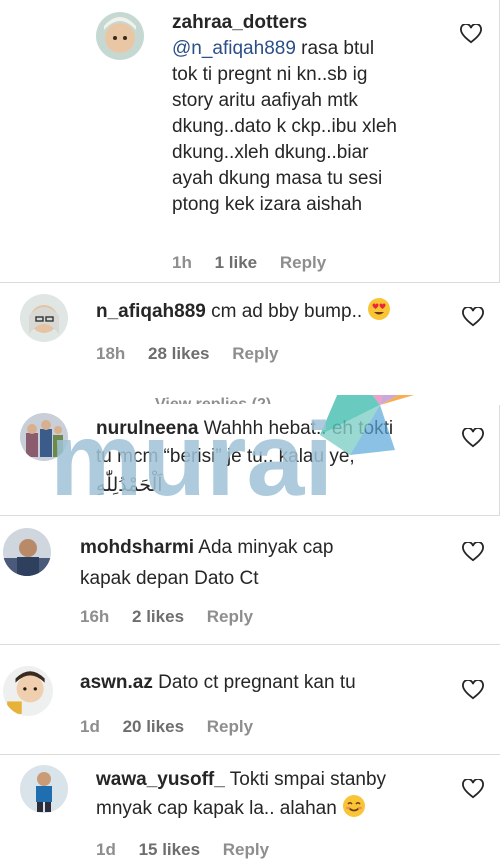  What do you see at coordinates (153, 726) in the screenshot?
I see `like-count: 20 likes` at bounding box center [153, 726].